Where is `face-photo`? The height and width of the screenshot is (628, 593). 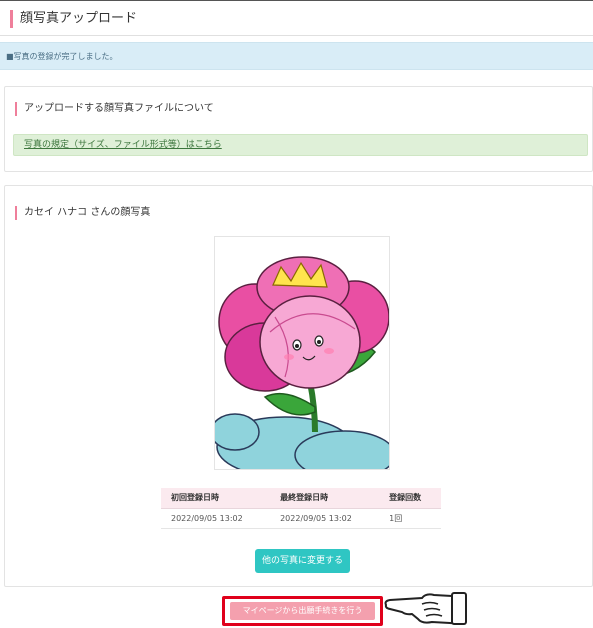 face-photo is located at coordinates (302, 353).